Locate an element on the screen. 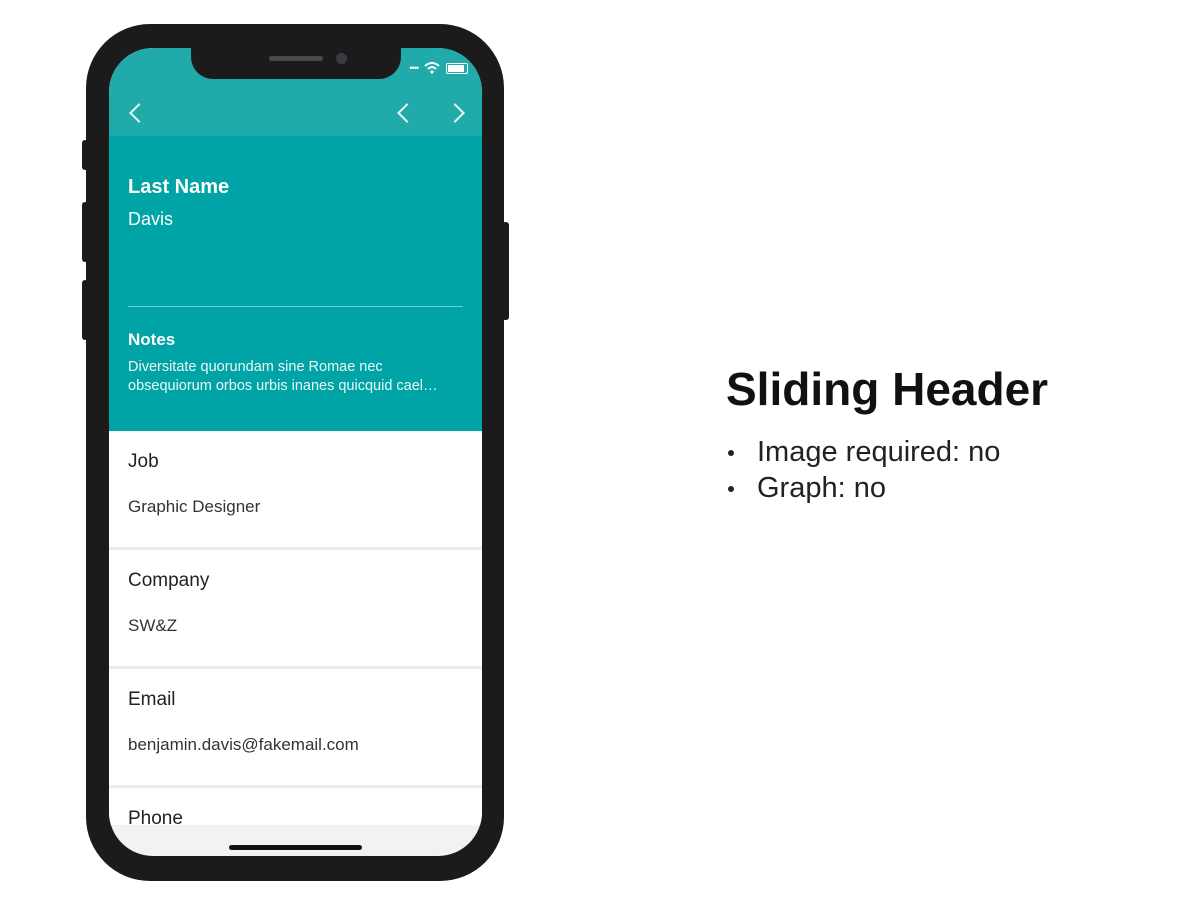 The height and width of the screenshot is (907, 1191). email-card: Email benjamin.davis@fakemail.com is located at coordinates (295, 728).